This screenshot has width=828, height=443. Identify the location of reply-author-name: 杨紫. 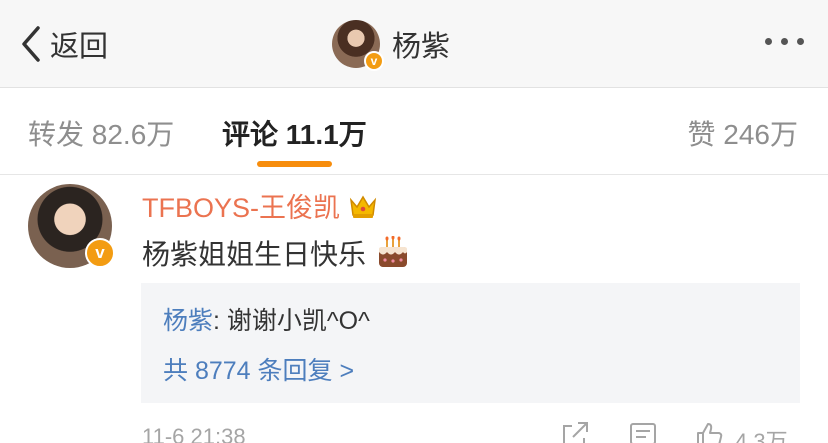
(188, 321).